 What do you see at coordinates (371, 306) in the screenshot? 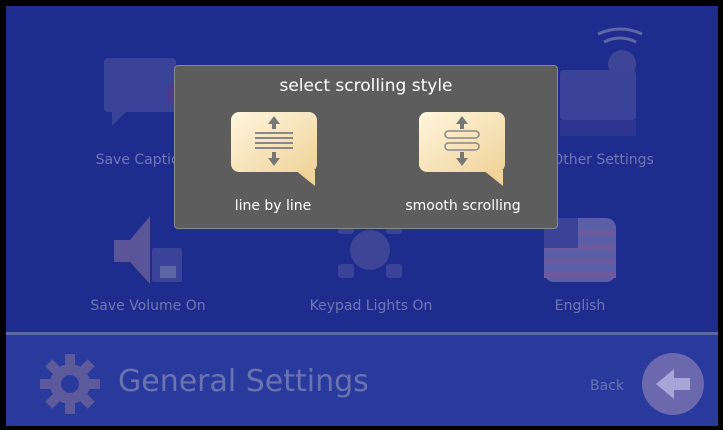
I see `tile-label: Keypad Lights On` at bounding box center [371, 306].